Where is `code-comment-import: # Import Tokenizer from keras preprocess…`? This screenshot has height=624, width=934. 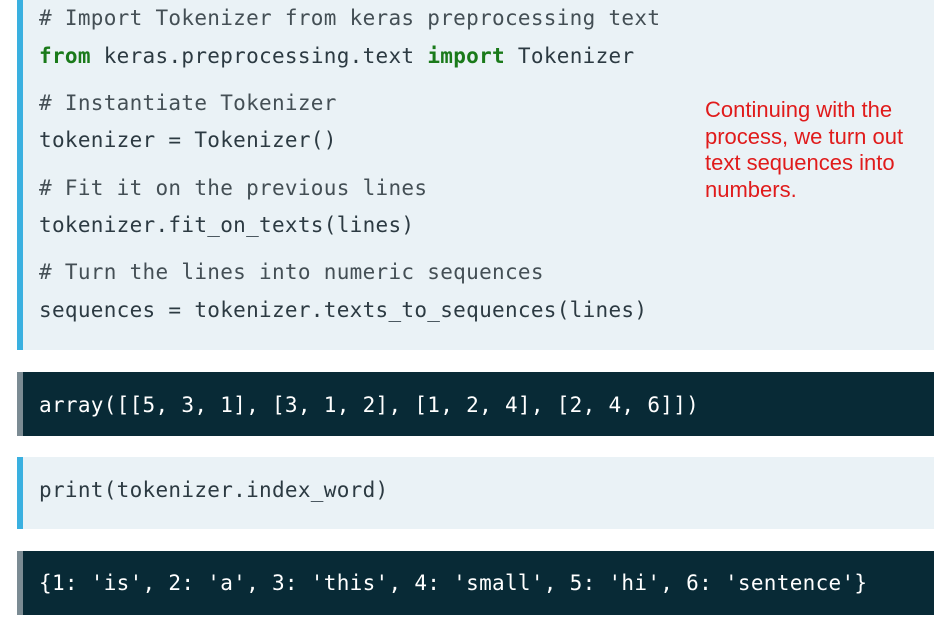
code-comment-import: # Import Tokenizer from keras preprocess… is located at coordinates (350, 18).